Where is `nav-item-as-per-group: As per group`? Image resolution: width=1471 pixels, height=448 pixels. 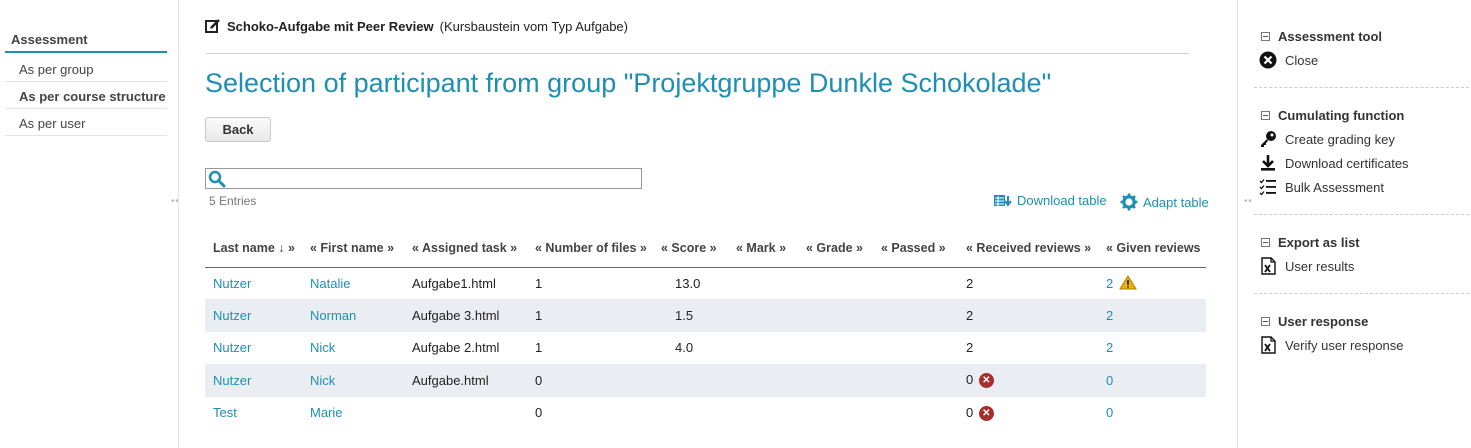
nav-item-as-per-group: As per group is located at coordinates (86, 69).